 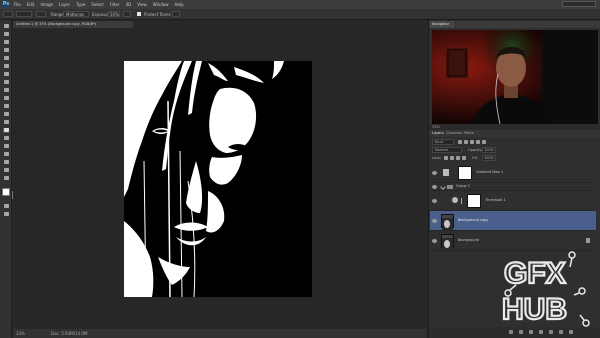 I want to click on range-value: Midtones, so click(x=75, y=14).